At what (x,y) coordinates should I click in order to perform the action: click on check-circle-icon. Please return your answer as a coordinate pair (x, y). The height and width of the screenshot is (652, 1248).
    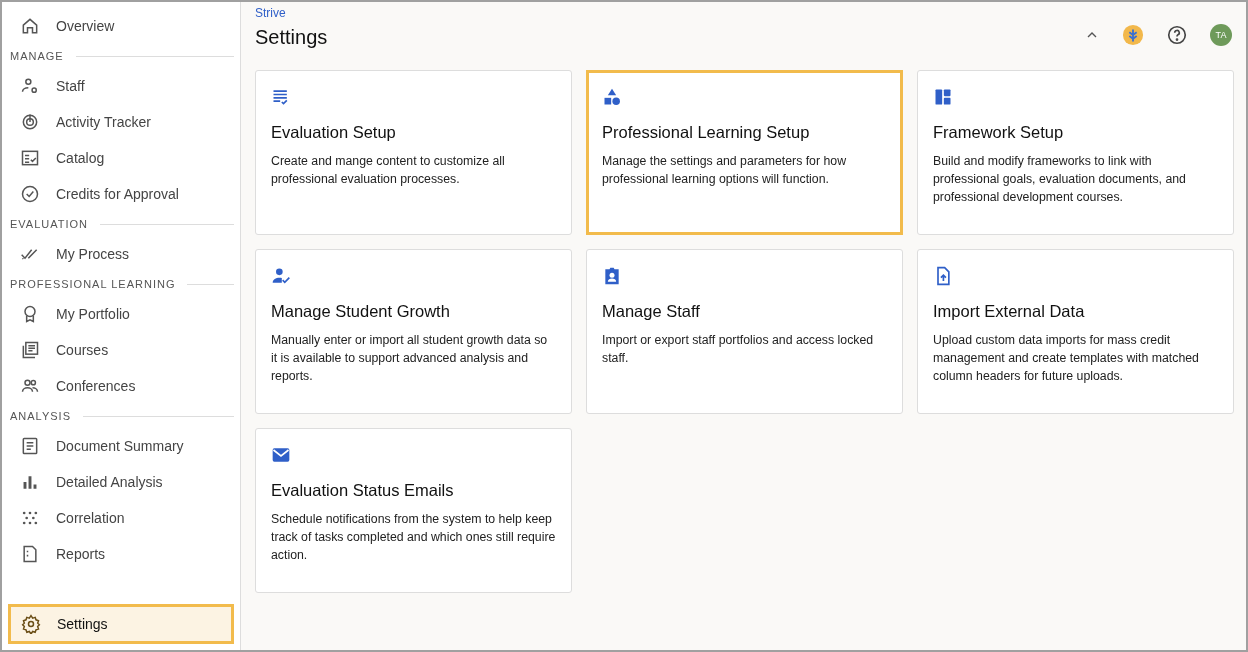
    Looking at the image, I should click on (30, 194).